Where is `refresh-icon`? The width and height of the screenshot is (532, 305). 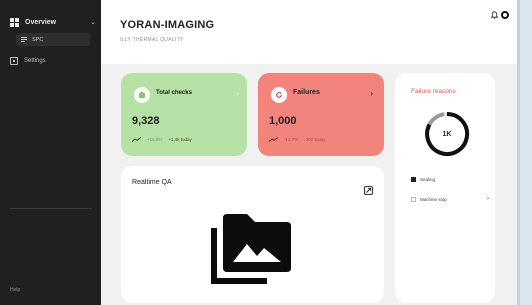
refresh-icon is located at coordinates (279, 95).